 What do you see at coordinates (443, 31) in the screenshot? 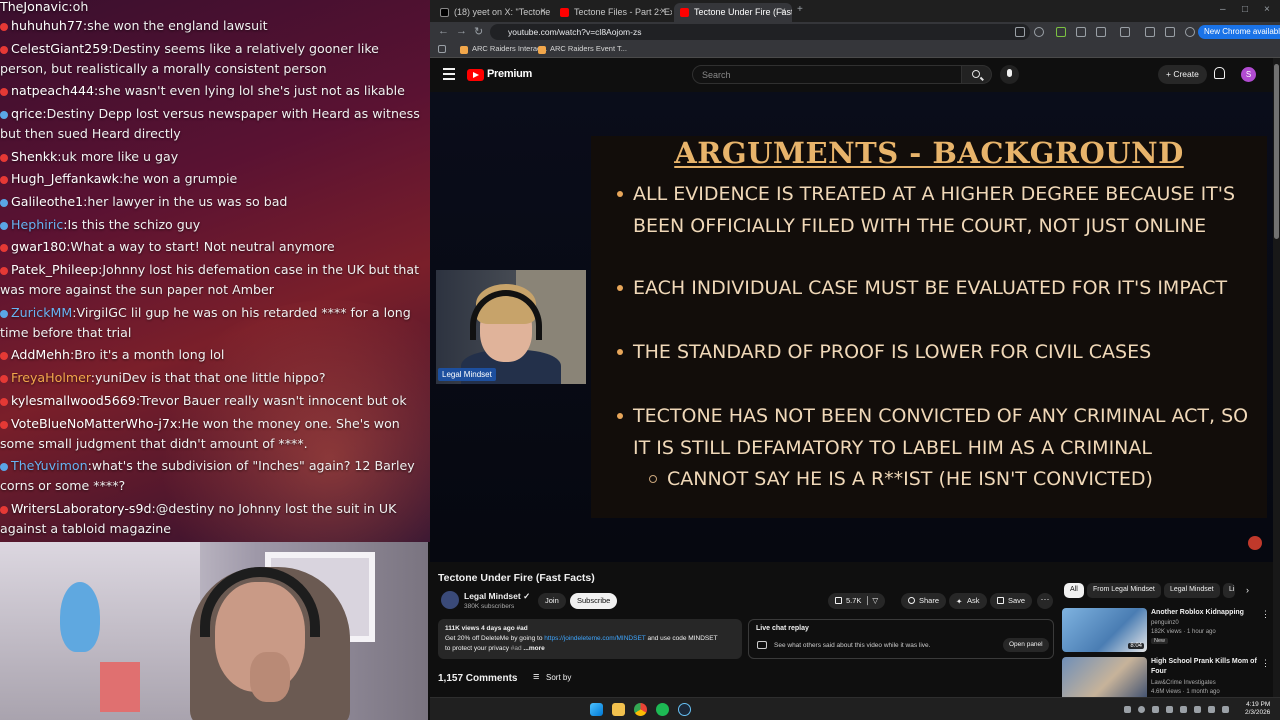
I see `back-icon: ←` at bounding box center [443, 31].